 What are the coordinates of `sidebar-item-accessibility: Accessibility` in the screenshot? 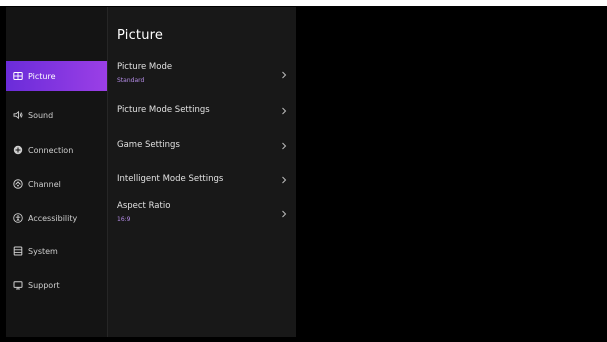 It's located at (56, 218).